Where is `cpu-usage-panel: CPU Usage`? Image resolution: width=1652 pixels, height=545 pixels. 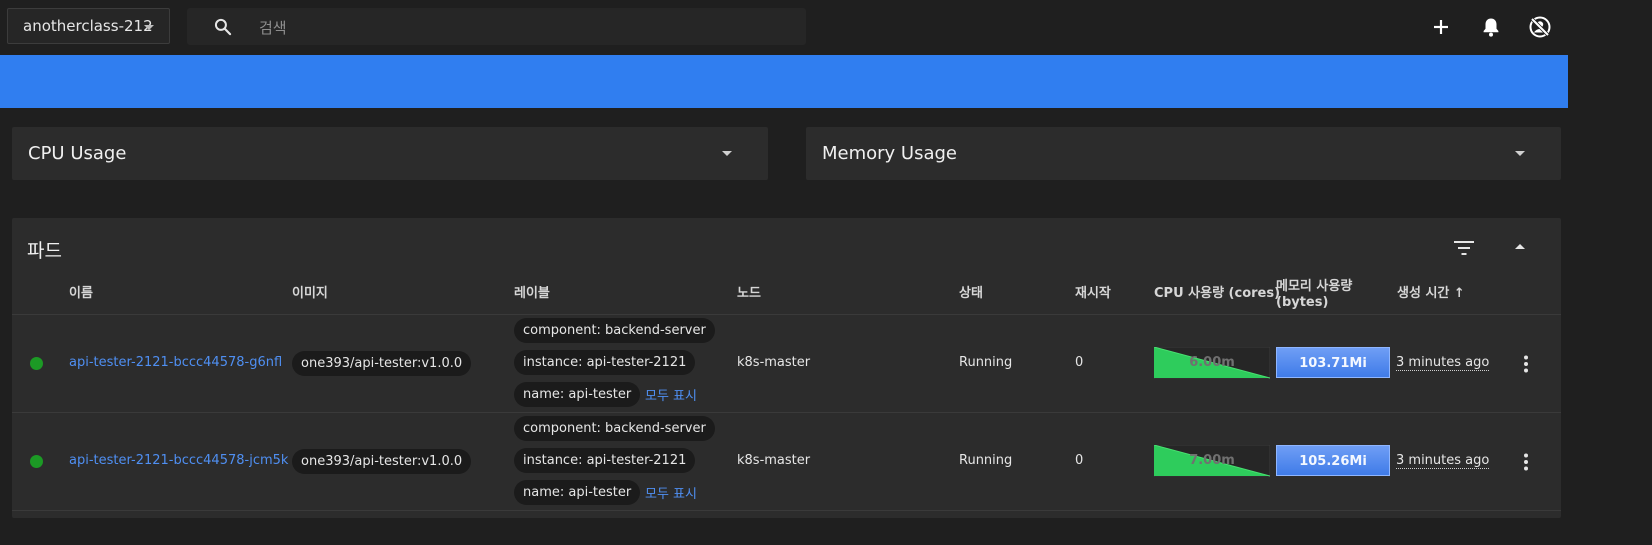 cpu-usage-panel: CPU Usage is located at coordinates (390, 153).